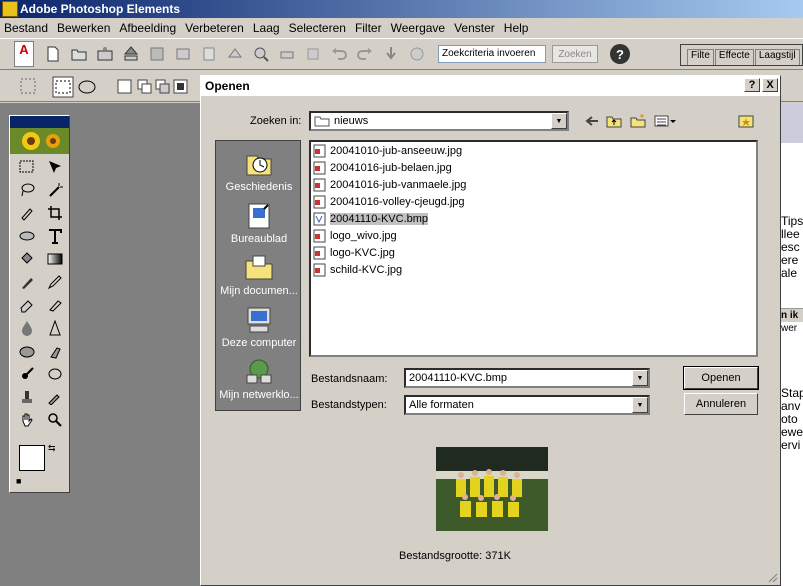 This screenshot has height=586, width=803. Describe the element at coordinates (365, 54) in the screenshot. I see `redo-icon` at that location.